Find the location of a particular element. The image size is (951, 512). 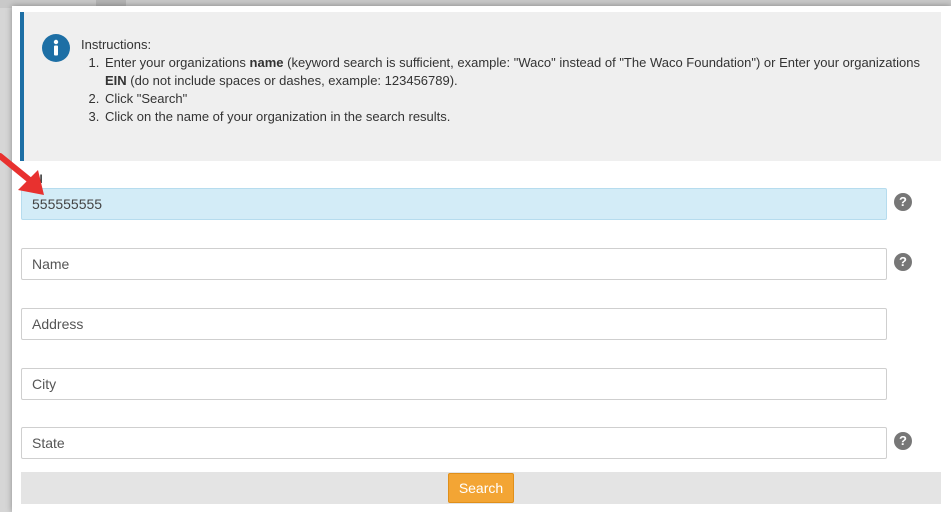

info-icon is located at coordinates (56, 48).